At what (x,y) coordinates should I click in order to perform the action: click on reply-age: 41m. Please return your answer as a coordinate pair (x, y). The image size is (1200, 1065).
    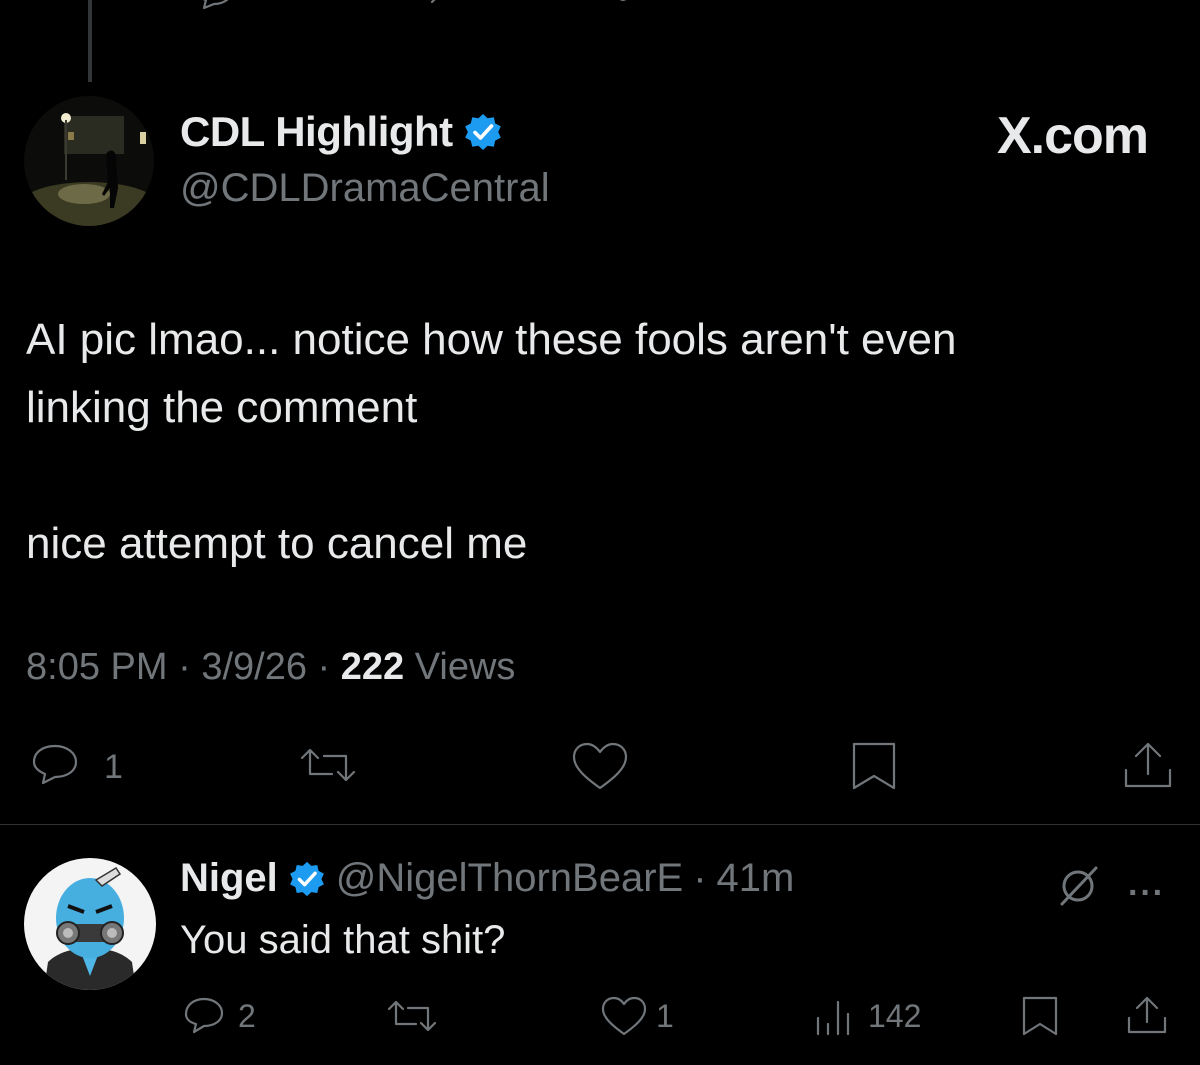
    Looking at the image, I should click on (756, 878).